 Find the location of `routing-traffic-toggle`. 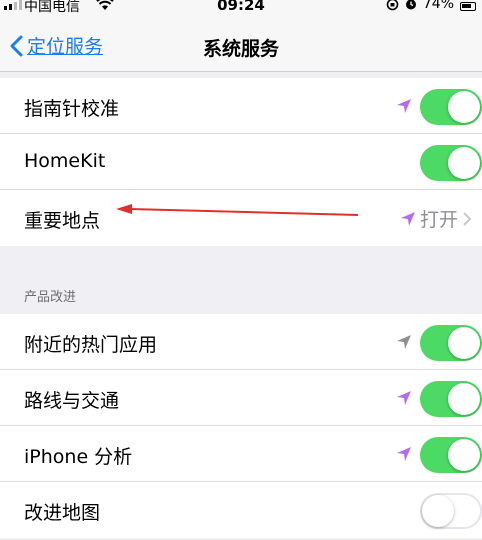

routing-traffic-toggle is located at coordinates (451, 399).